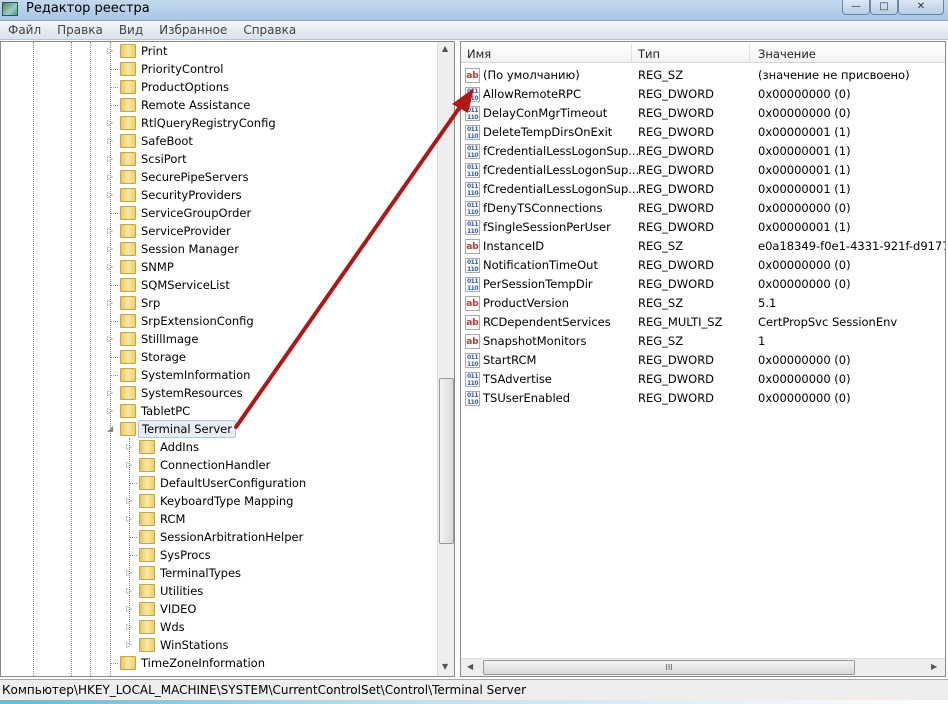 The image size is (948, 704). Describe the element at coordinates (218, 267) in the screenshot. I see `tree-item: ▷ SNMP` at that location.